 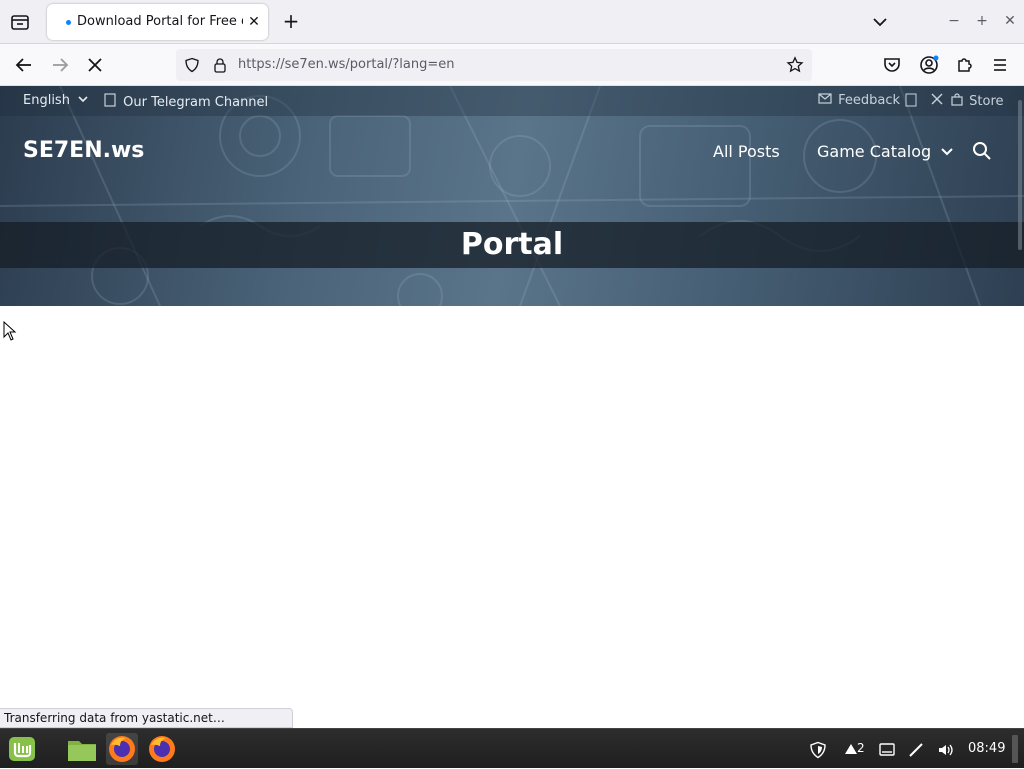 I want to click on clock: 08:49, so click(x=986, y=748).